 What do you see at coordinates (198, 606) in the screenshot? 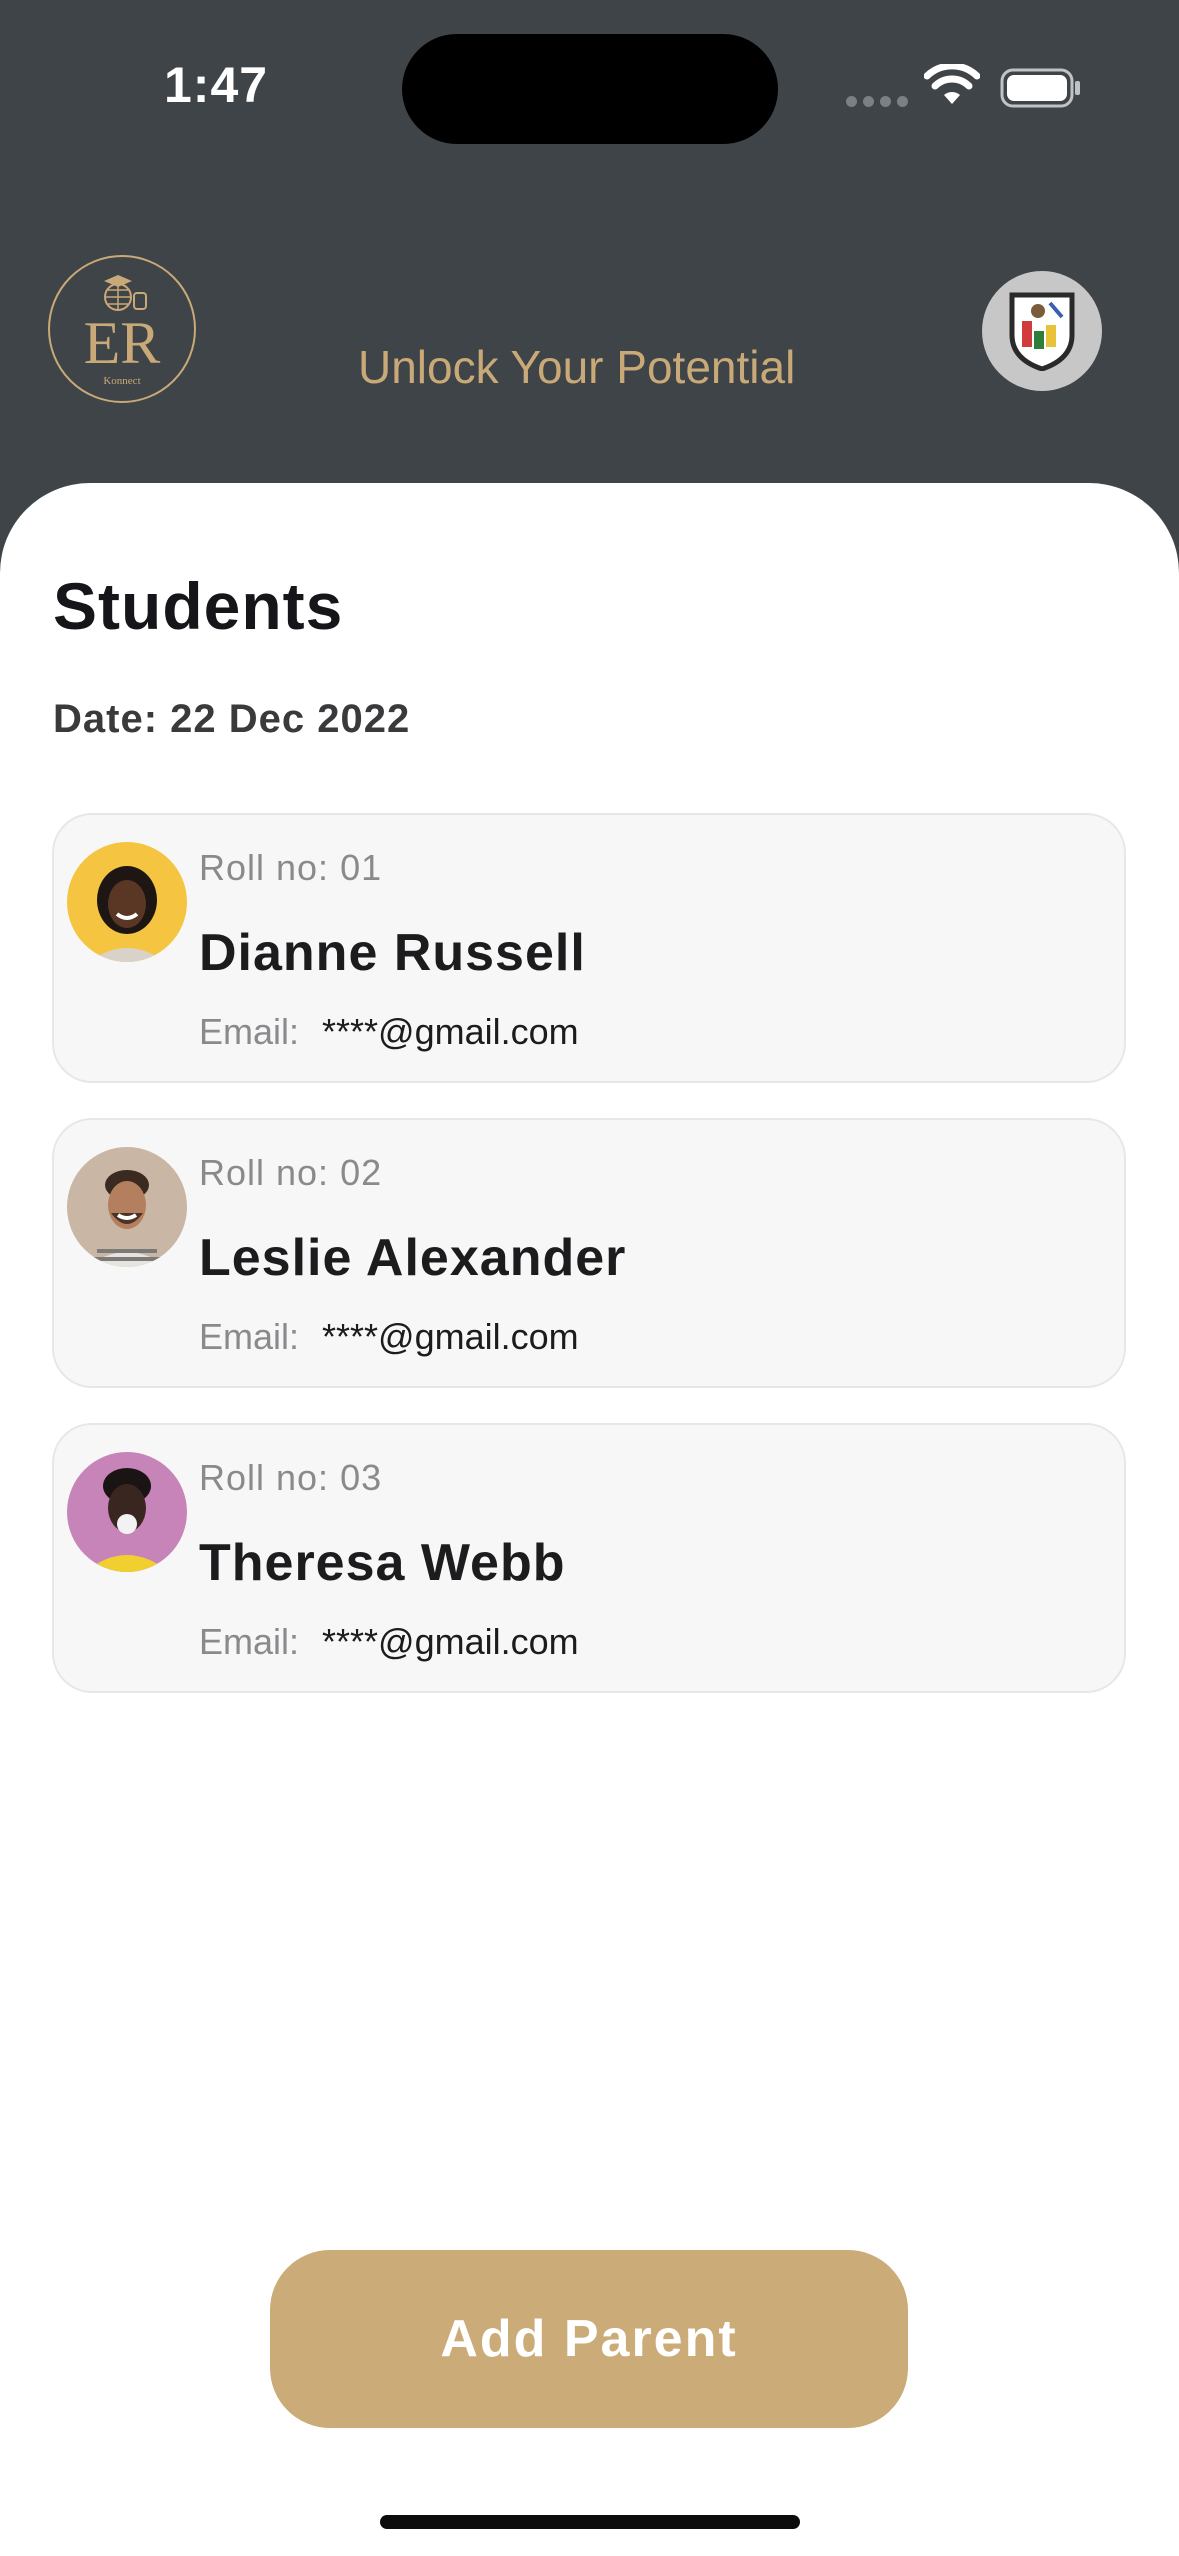
I see `page-title: Students` at bounding box center [198, 606].